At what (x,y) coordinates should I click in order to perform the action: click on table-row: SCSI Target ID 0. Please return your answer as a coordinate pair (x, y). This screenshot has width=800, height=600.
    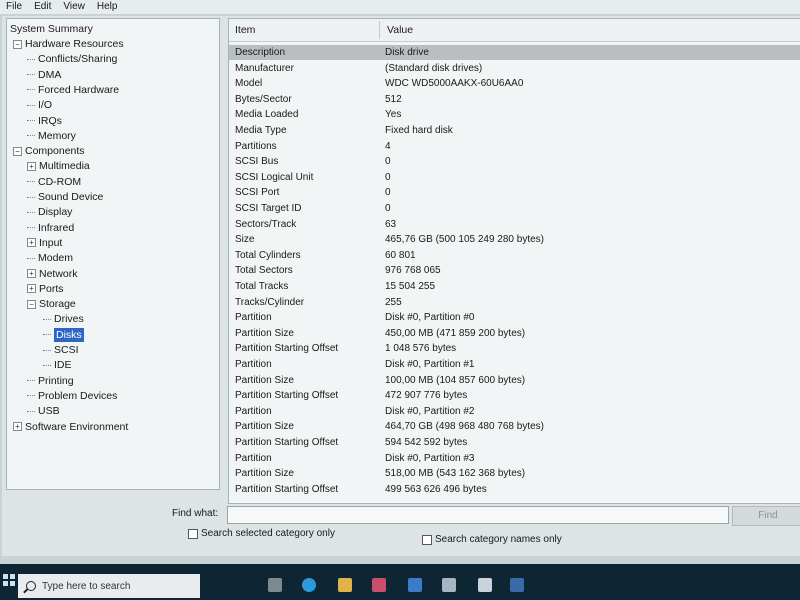
    Looking at the image, I should click on (514, 208).